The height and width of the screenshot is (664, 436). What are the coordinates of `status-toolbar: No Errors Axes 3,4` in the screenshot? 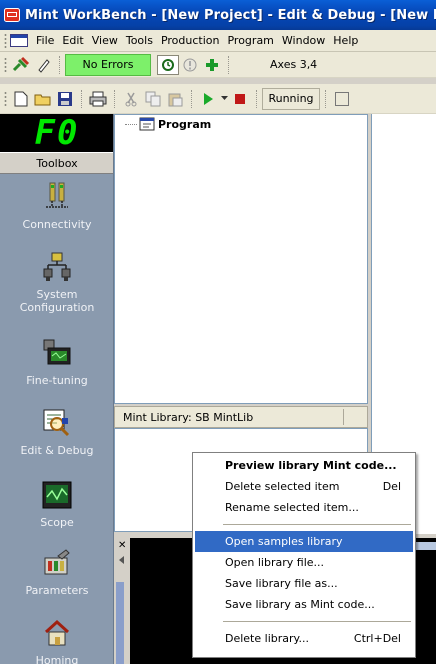 It's located at (218, 65).